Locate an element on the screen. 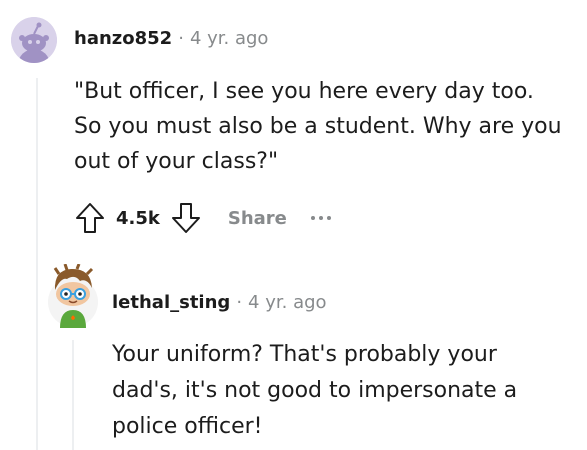  comment-meta: lethal_sting · 4 yr. ago is located at coordinates (219, 302).